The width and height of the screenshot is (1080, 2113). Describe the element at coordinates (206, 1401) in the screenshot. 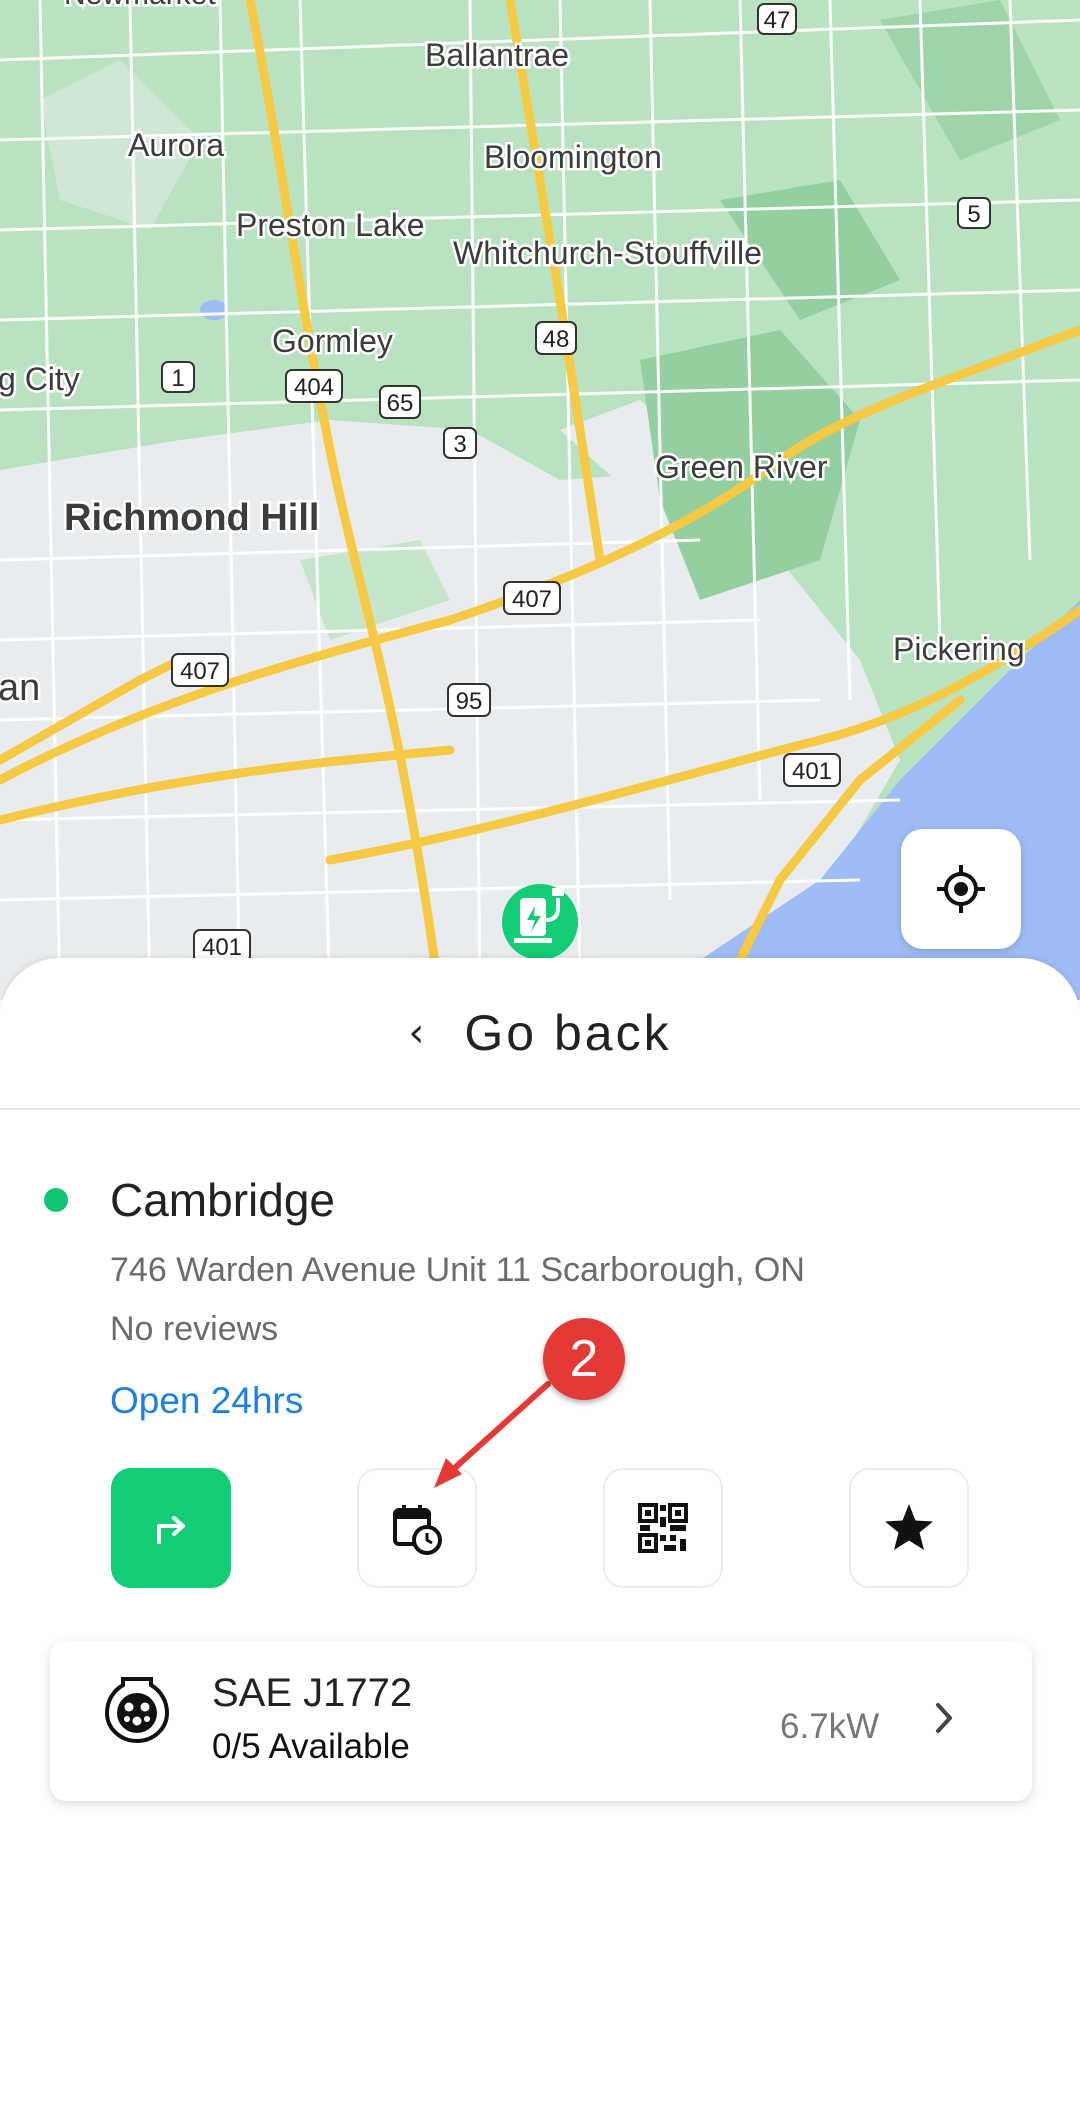

I see `station-hours: Open 24hrs` at that location.